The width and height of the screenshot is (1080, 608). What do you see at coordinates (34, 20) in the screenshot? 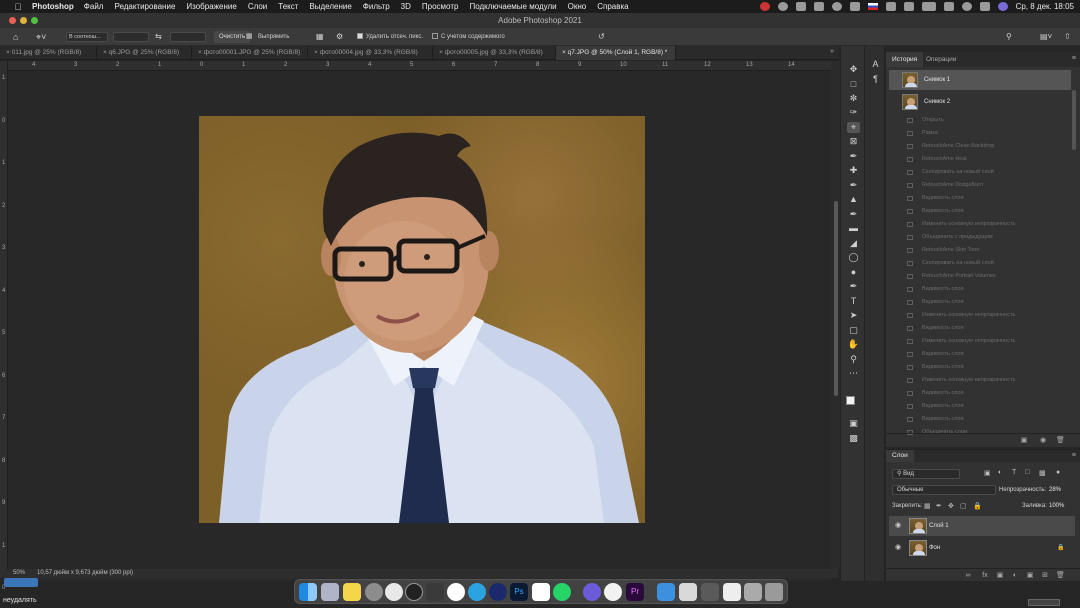
I see `zoom-window-button` at bounding box center [34, 20].